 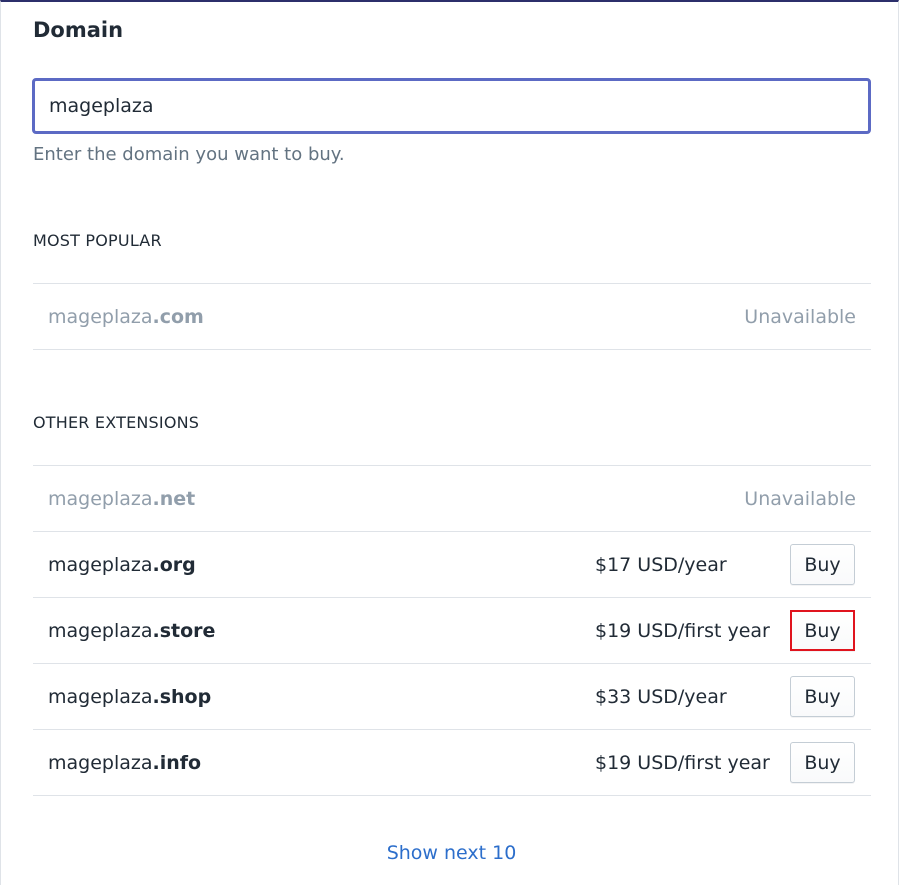 I want to click on buy-button-org: Buy, so click(x=822, y=564).